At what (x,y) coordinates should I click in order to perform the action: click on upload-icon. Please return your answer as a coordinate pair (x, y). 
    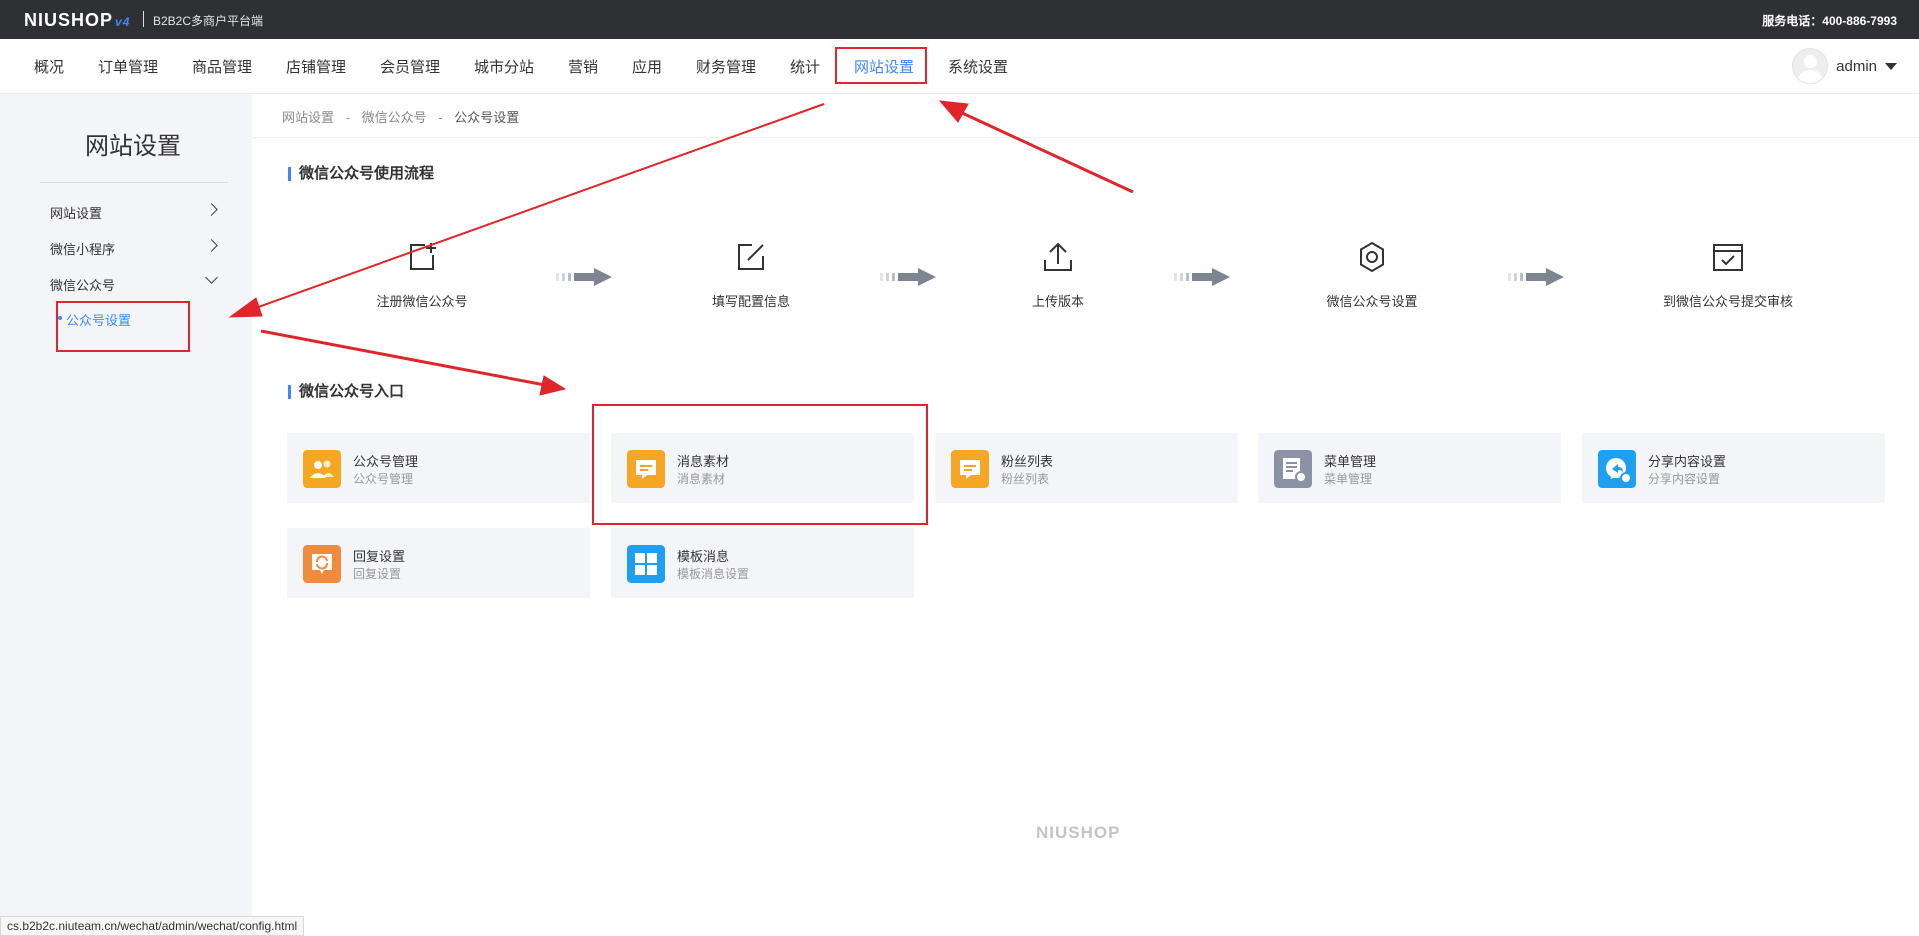
    Looking at the image, I should click on (1058, 256).